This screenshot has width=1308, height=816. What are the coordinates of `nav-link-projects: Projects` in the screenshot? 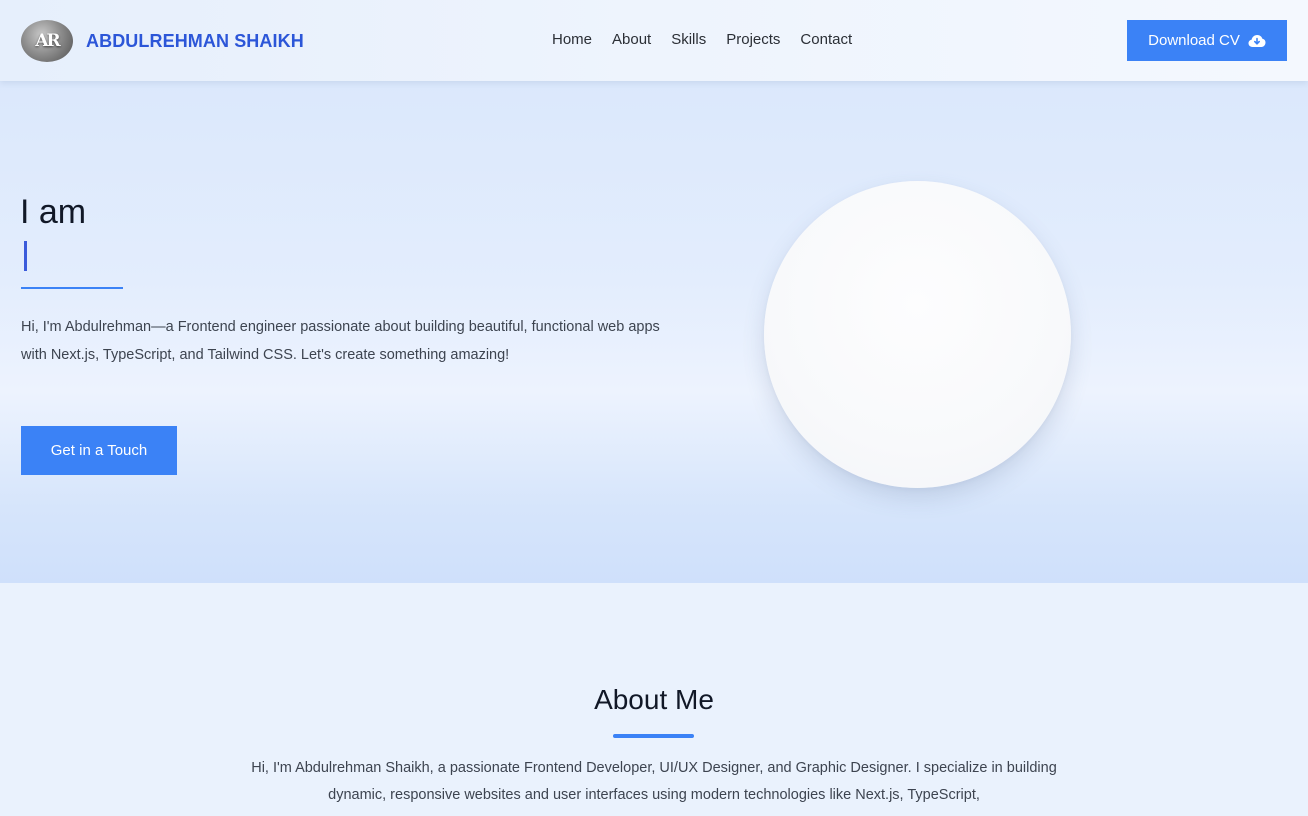 It's located at (753, 39).